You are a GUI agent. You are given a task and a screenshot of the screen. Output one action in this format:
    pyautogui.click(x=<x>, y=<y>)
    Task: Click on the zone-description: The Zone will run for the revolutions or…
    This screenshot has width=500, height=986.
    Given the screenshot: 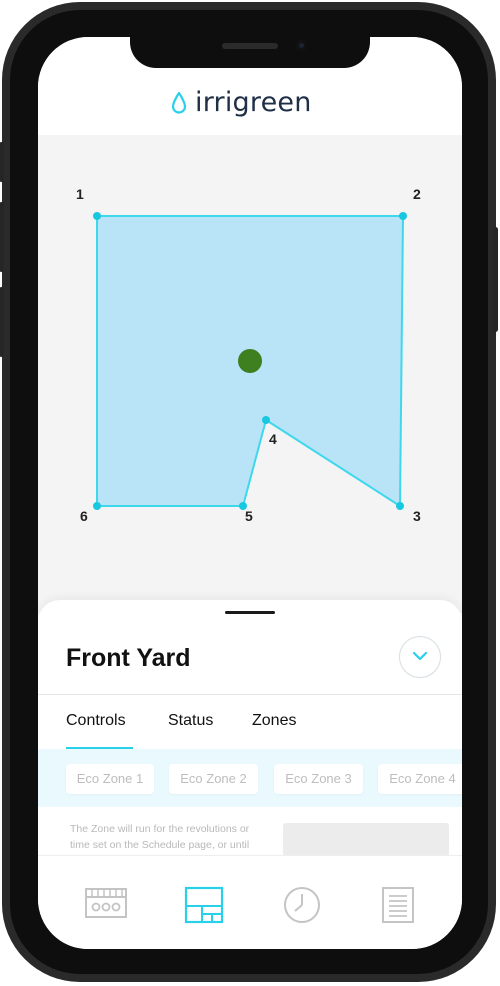 What is the action you would take?
    pyautogui.click(x=160, y=837)
    